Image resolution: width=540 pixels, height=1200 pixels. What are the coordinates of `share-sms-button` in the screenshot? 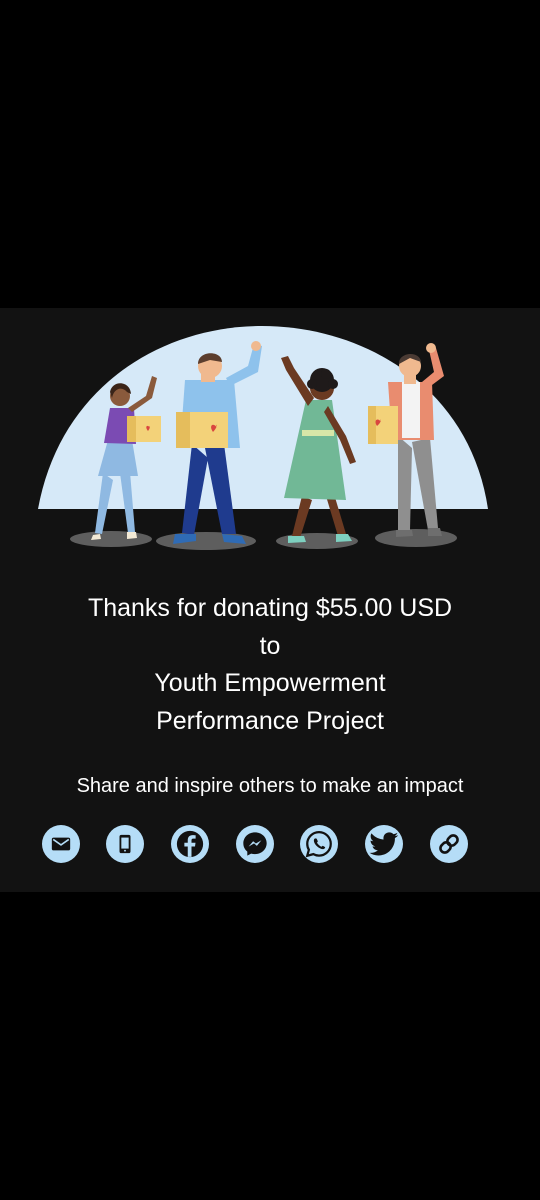 It's located at (125, 844).